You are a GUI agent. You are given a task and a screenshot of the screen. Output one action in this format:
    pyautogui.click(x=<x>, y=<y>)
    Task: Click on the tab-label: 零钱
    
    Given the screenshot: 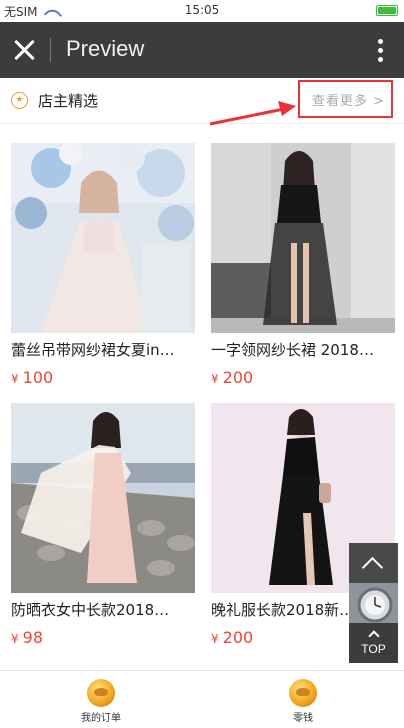 What is the action you would take?
    pyautogui.click(x=303, y=718)
    